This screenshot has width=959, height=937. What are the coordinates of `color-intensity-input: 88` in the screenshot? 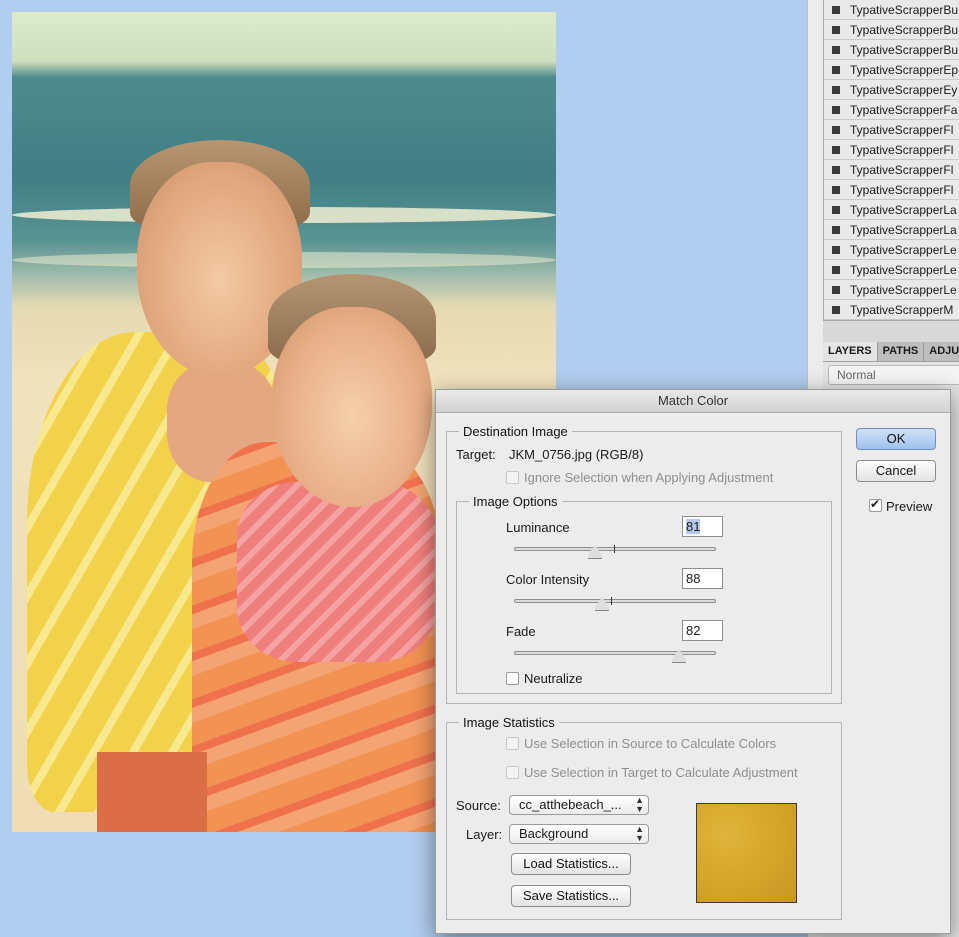 It's located at (702, 578).